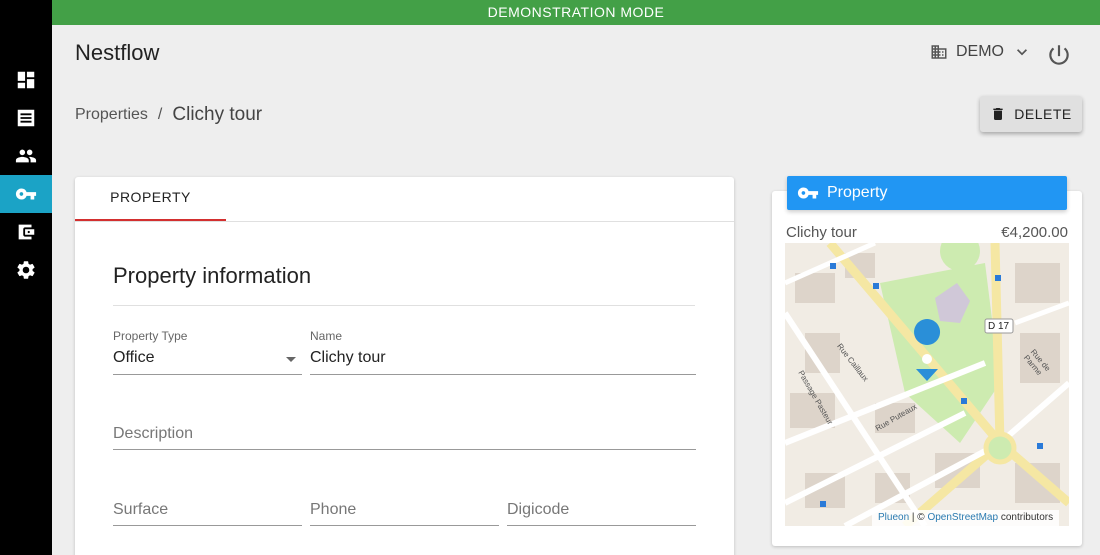 This screenshot has width=1100, height=555. Describe the element at coordinates (333, 509) in the screenshot. I see `phone-placeholder: Phone` at that location.